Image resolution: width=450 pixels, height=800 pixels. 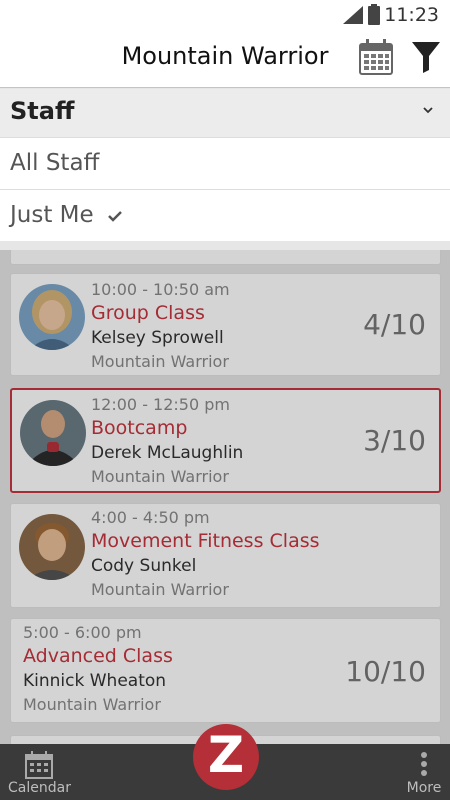 What do you see at coordinates (225, 59) in the screenshot?
I see `app-header: Mountain Warrior` at bounding box center [225, 59].